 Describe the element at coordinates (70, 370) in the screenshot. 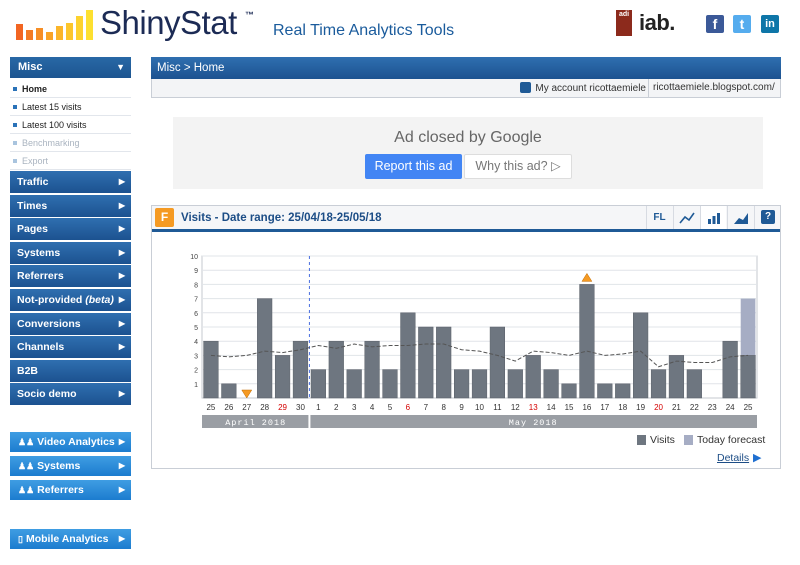

I see `sidebar-category-b2b: B2B` at that location.